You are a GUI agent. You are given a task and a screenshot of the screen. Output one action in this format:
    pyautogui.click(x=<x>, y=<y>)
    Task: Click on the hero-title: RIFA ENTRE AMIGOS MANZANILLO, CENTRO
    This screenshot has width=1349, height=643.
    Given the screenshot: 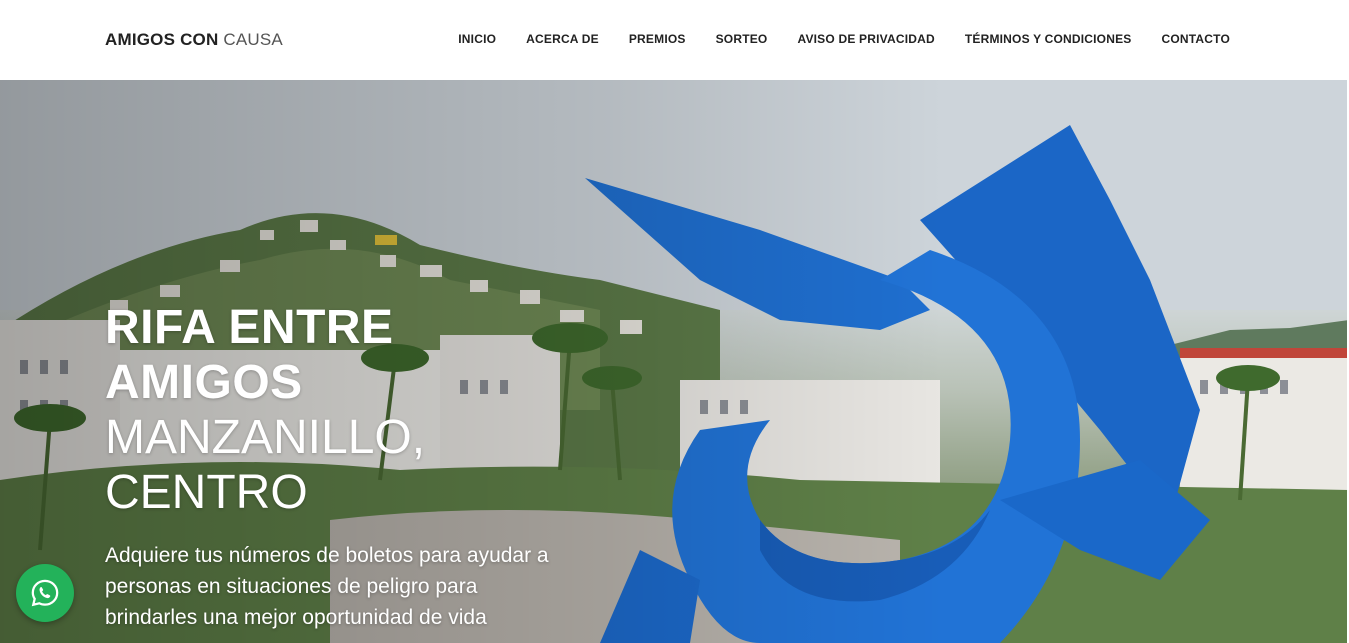 What is the action you would take?
    pyautogui.click(x=335, y=410)
    